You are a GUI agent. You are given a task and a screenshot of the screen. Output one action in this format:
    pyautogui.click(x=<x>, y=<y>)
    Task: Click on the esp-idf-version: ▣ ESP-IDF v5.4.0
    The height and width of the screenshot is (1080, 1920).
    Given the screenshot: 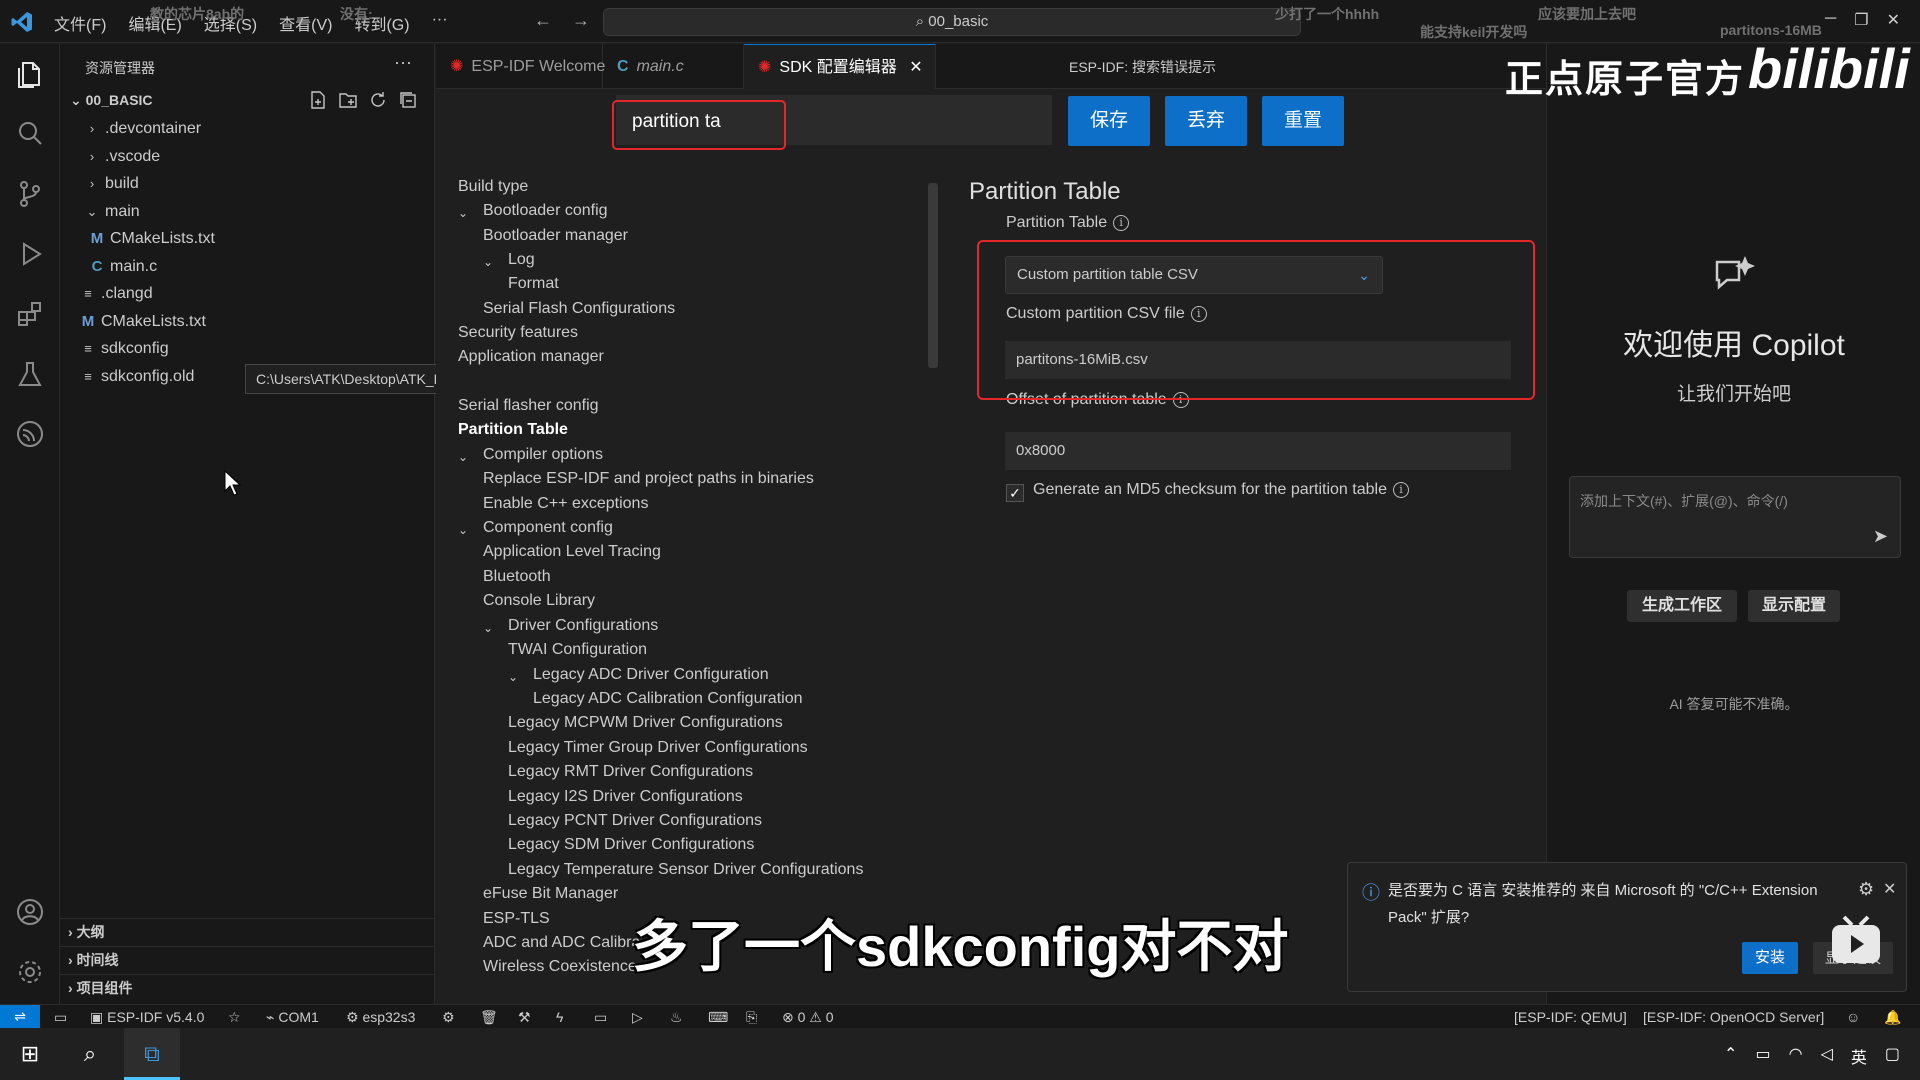 What is the action you would take?
    pyautogui.click(x=147, y=1017)
    